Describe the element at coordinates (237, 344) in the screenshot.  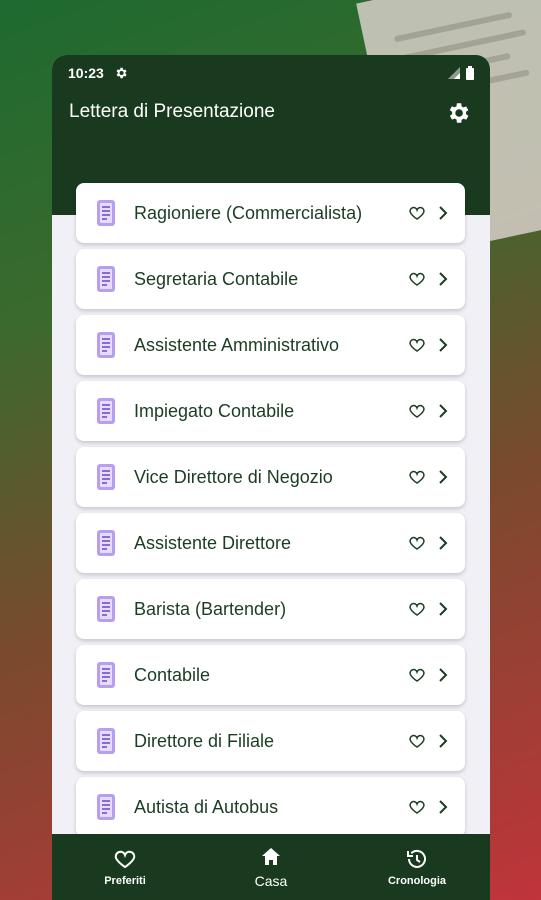
I see `list-item-label: Assistente Amministrativo` at that location.